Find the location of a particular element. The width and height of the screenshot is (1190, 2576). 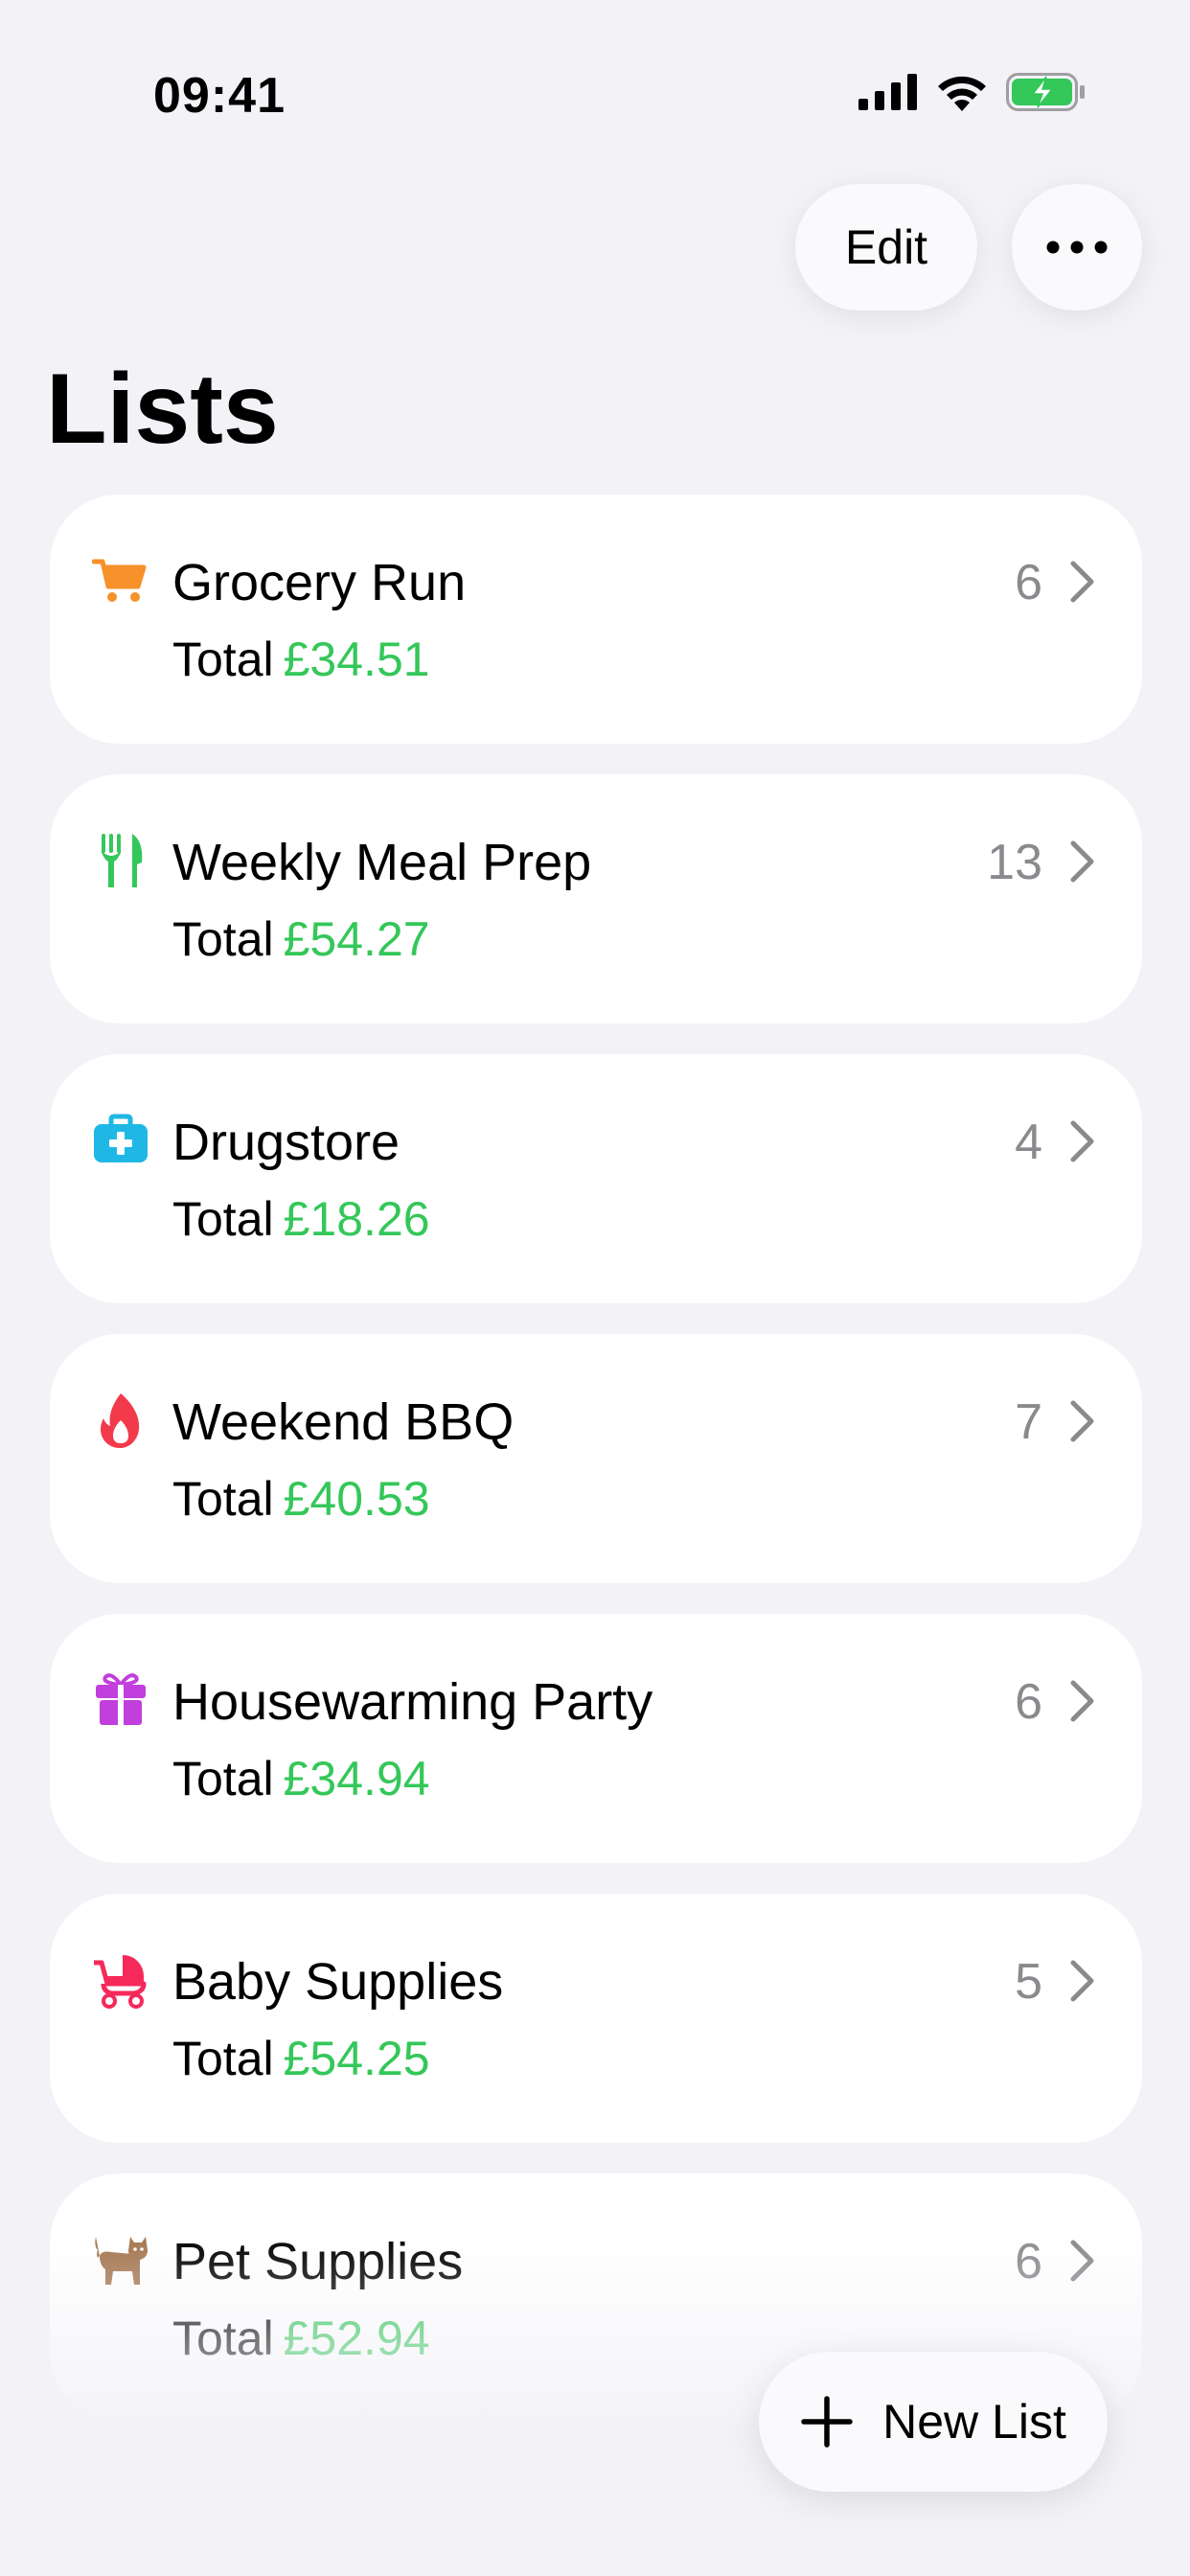

status-bar: 09:41 is located at coordinates (595, 96).